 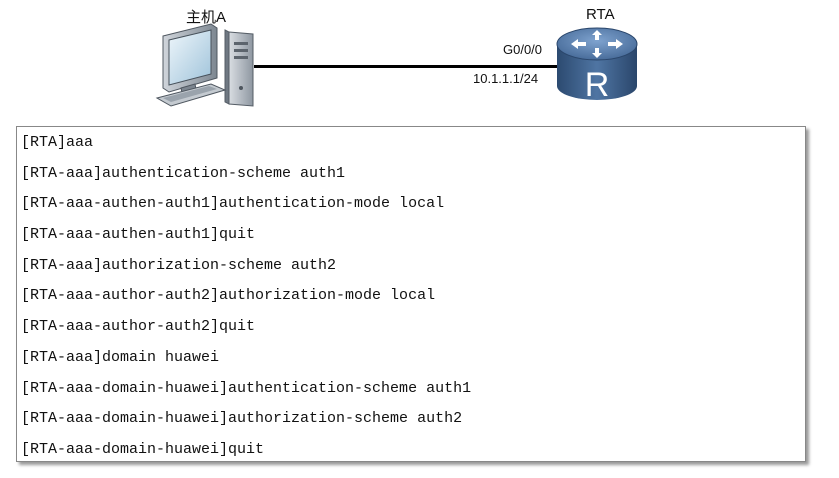 What do you see at coordinates (138, 235) in the screenshot?
I see `cli-command-line: [RTA-aaa-authen-auth1]quit` at bounding box center [138, 235].